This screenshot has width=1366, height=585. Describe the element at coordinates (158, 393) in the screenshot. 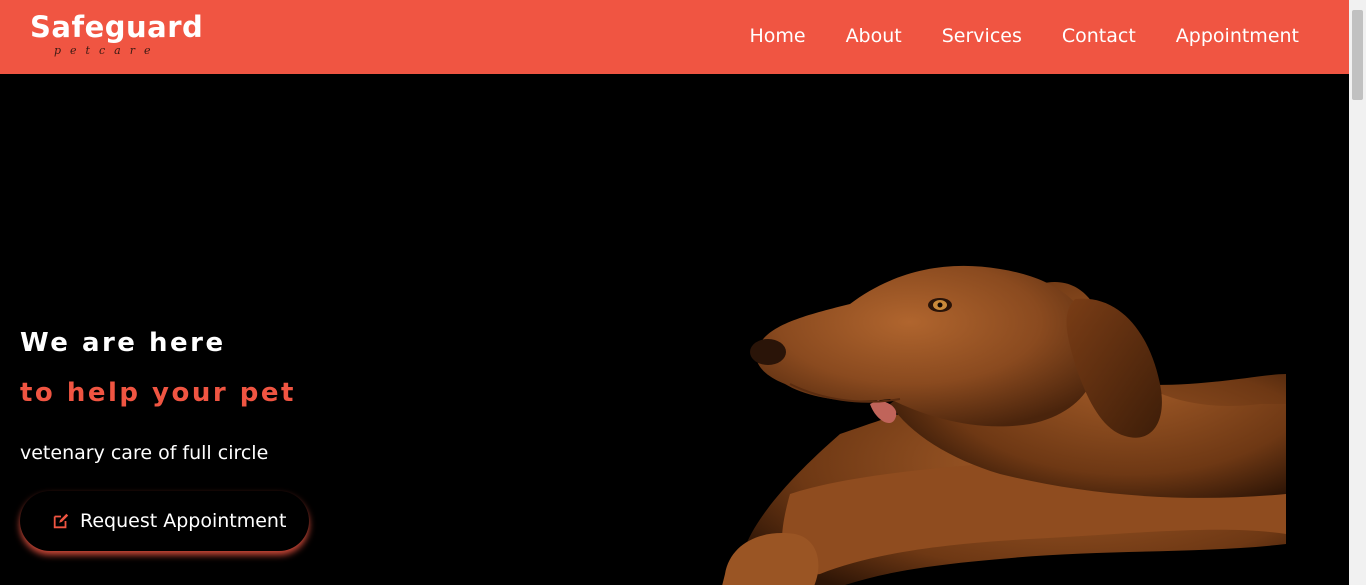

I see `hero-headline-line2: to help your pet` at that location.